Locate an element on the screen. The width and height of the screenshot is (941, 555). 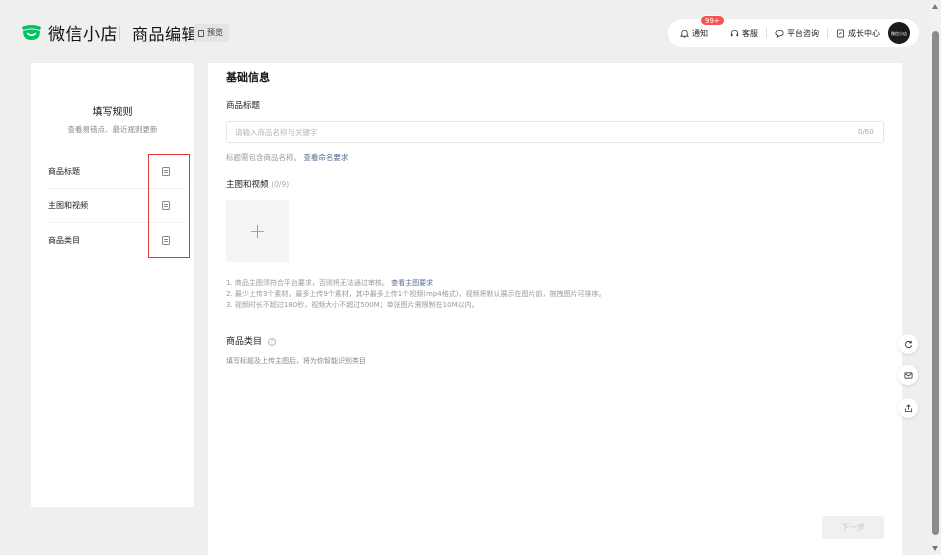
media-label: 主图和视频 is located at coordinates (247, 185).